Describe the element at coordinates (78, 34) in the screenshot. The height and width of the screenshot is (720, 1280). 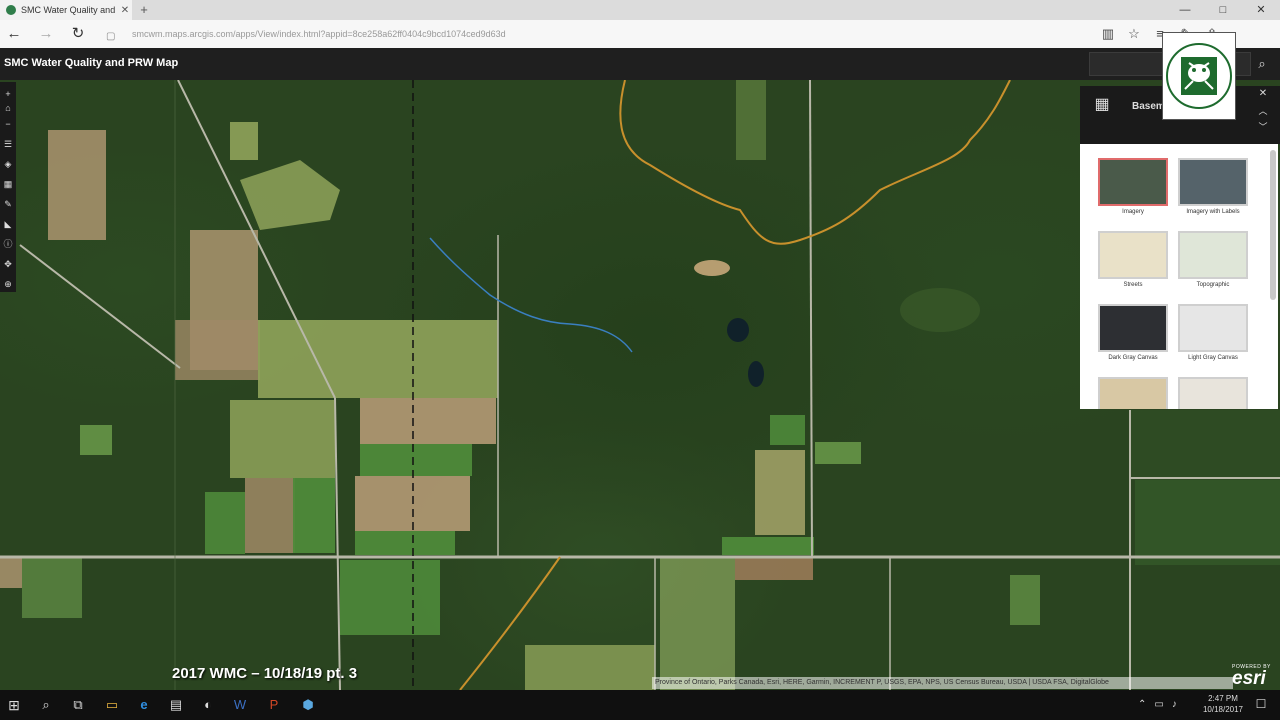
I see `refresh-button: ↻` at that location.